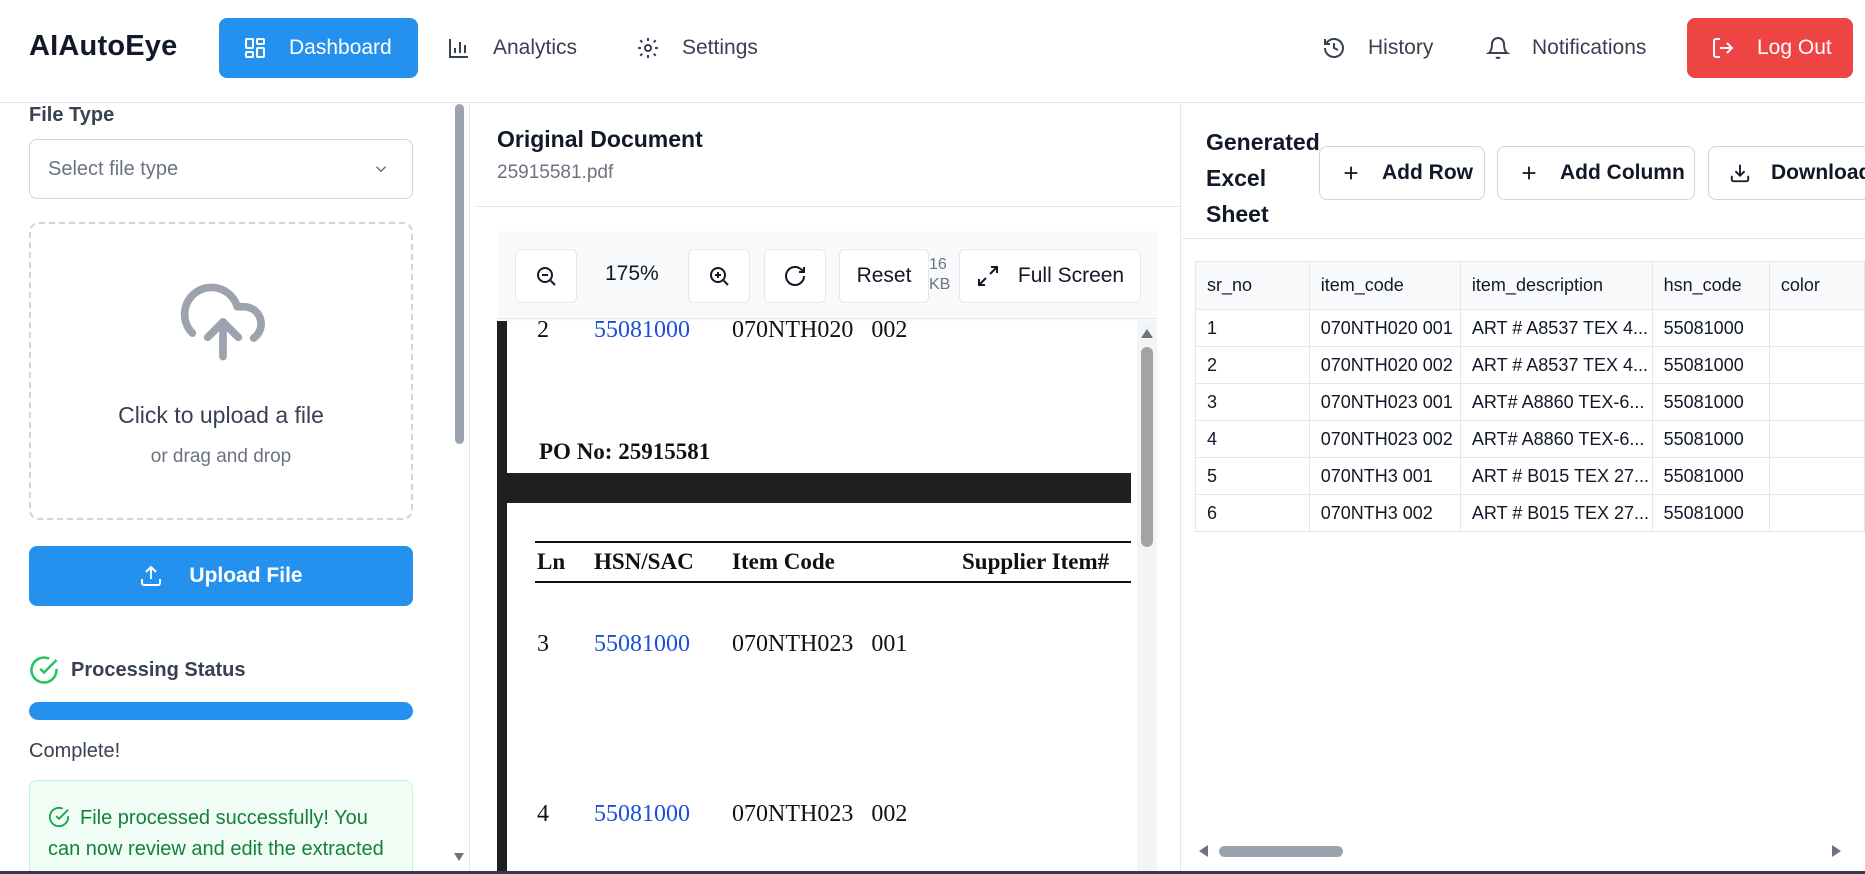  I want to click on logout-button: Log Out, so click(1770, 48).